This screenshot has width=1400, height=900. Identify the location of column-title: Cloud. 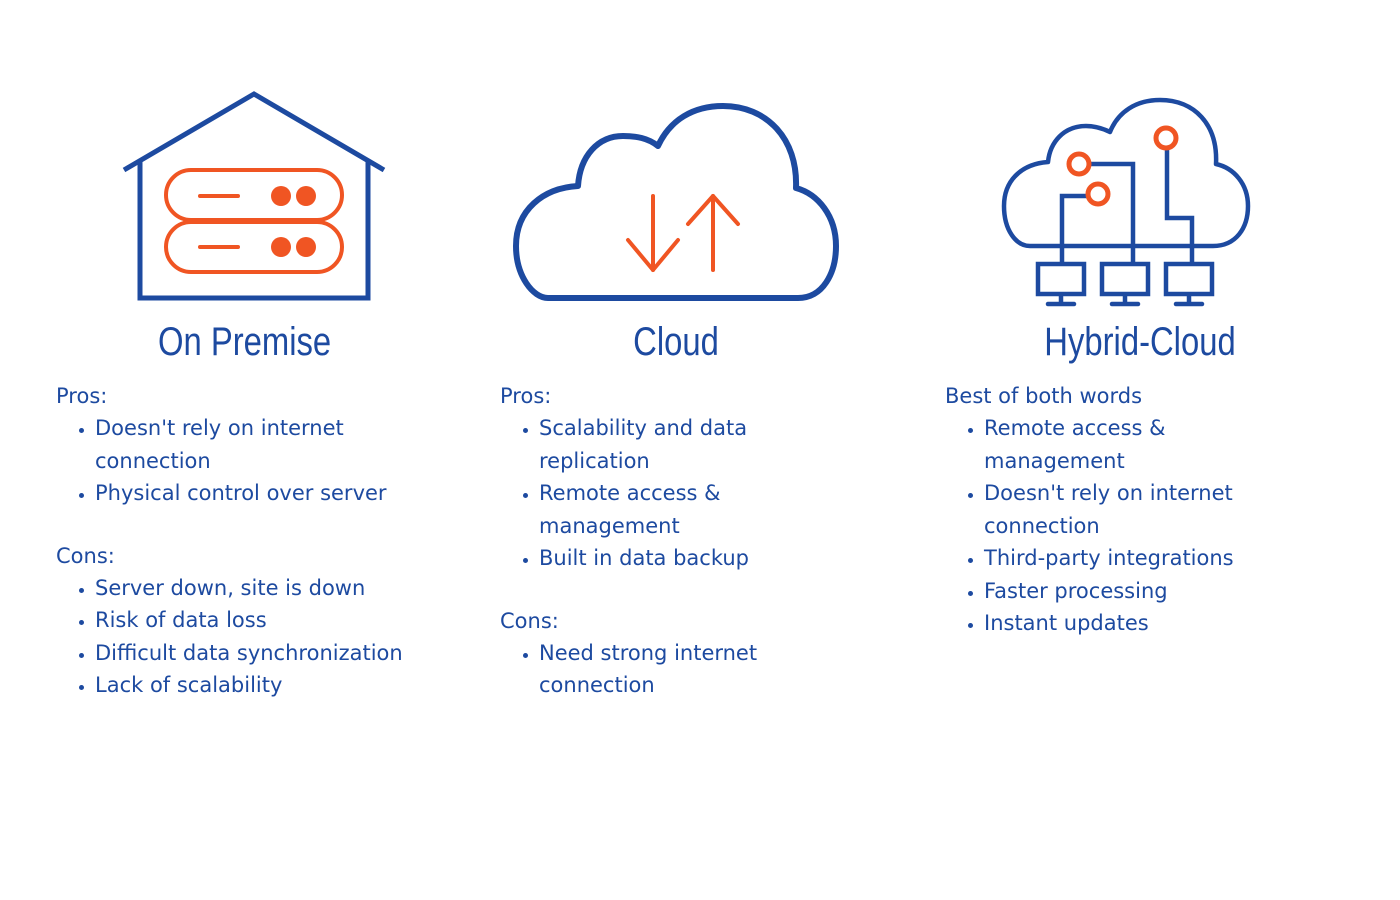
(676, 342).